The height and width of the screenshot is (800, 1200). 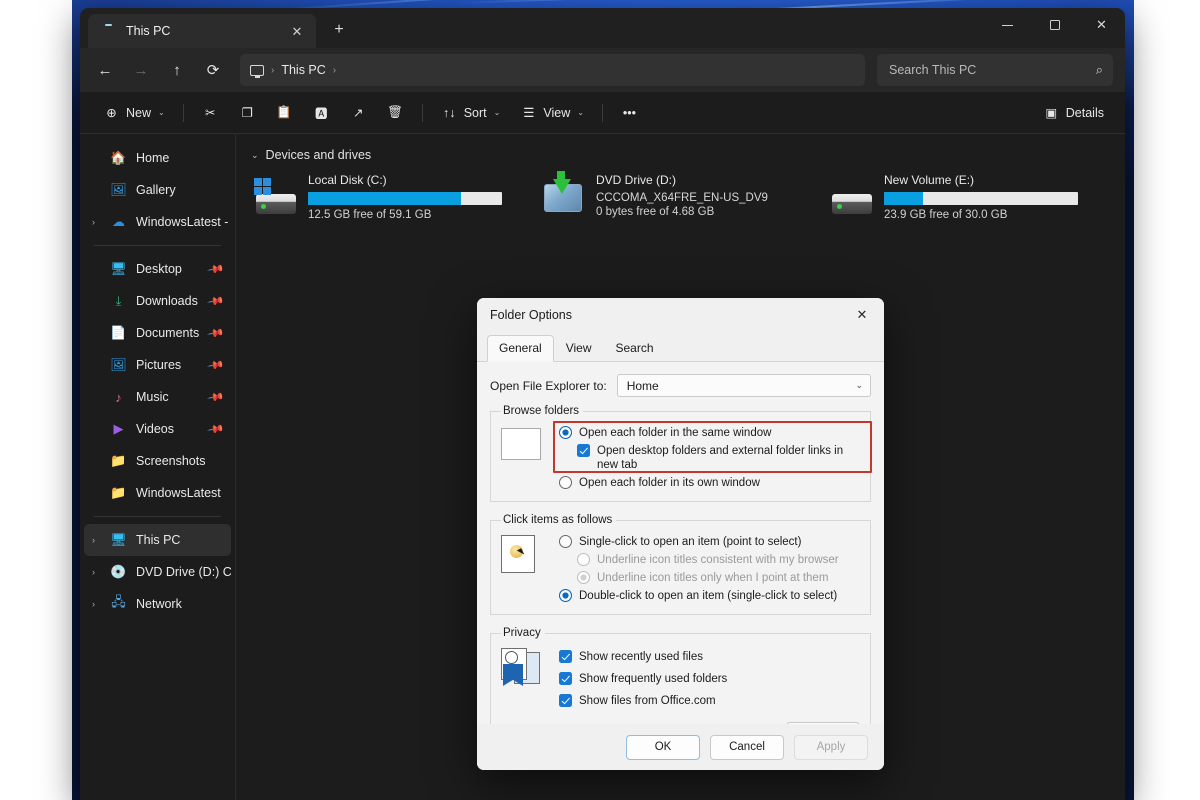 I want to click on pictures-icon: 🖼, so click(x=118, y=364).